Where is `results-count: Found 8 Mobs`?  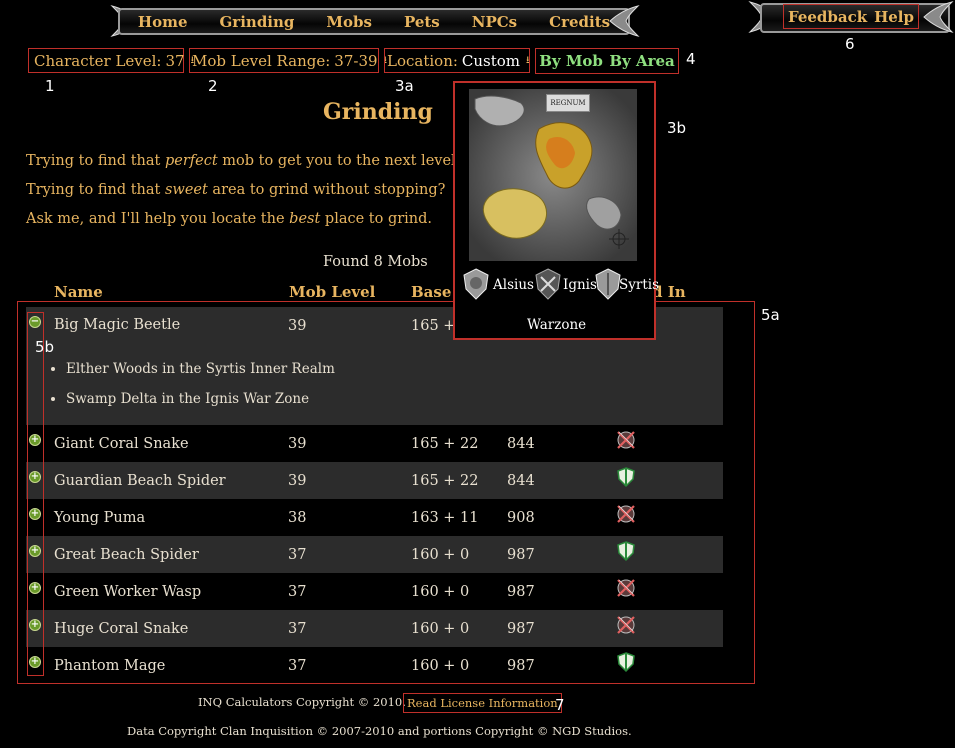
results-count: Found 8 Mobs is located at coordinates (375, 262).